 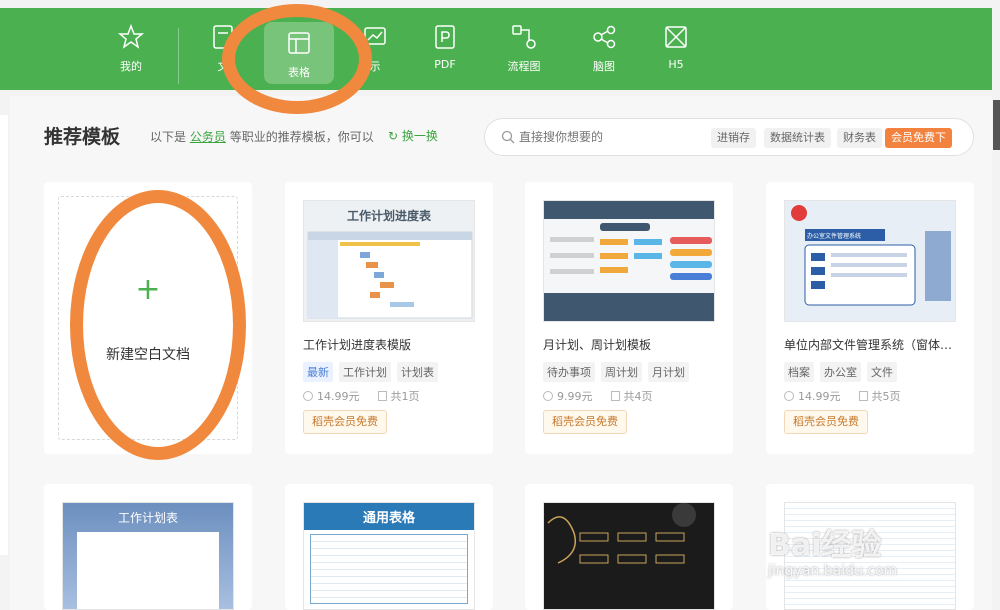 What do you see at coordinates (375, 36) in the screenshot?
I see `presentation-icon` at bounding box center [375, 36].